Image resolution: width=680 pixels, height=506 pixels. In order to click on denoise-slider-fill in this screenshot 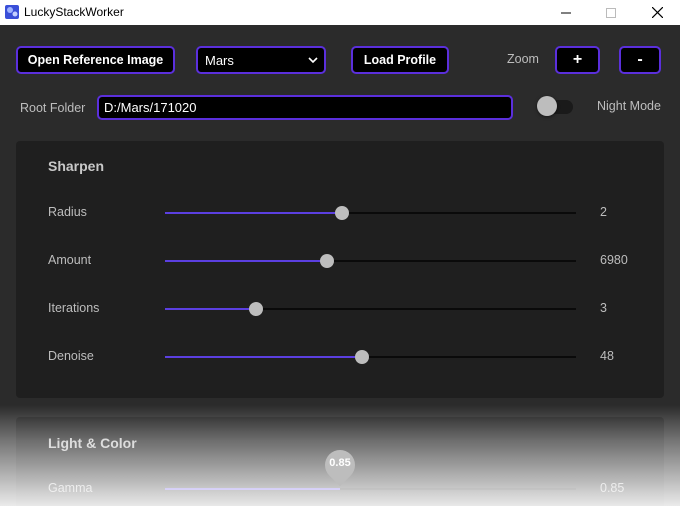, I will do `click(263, 357)`.